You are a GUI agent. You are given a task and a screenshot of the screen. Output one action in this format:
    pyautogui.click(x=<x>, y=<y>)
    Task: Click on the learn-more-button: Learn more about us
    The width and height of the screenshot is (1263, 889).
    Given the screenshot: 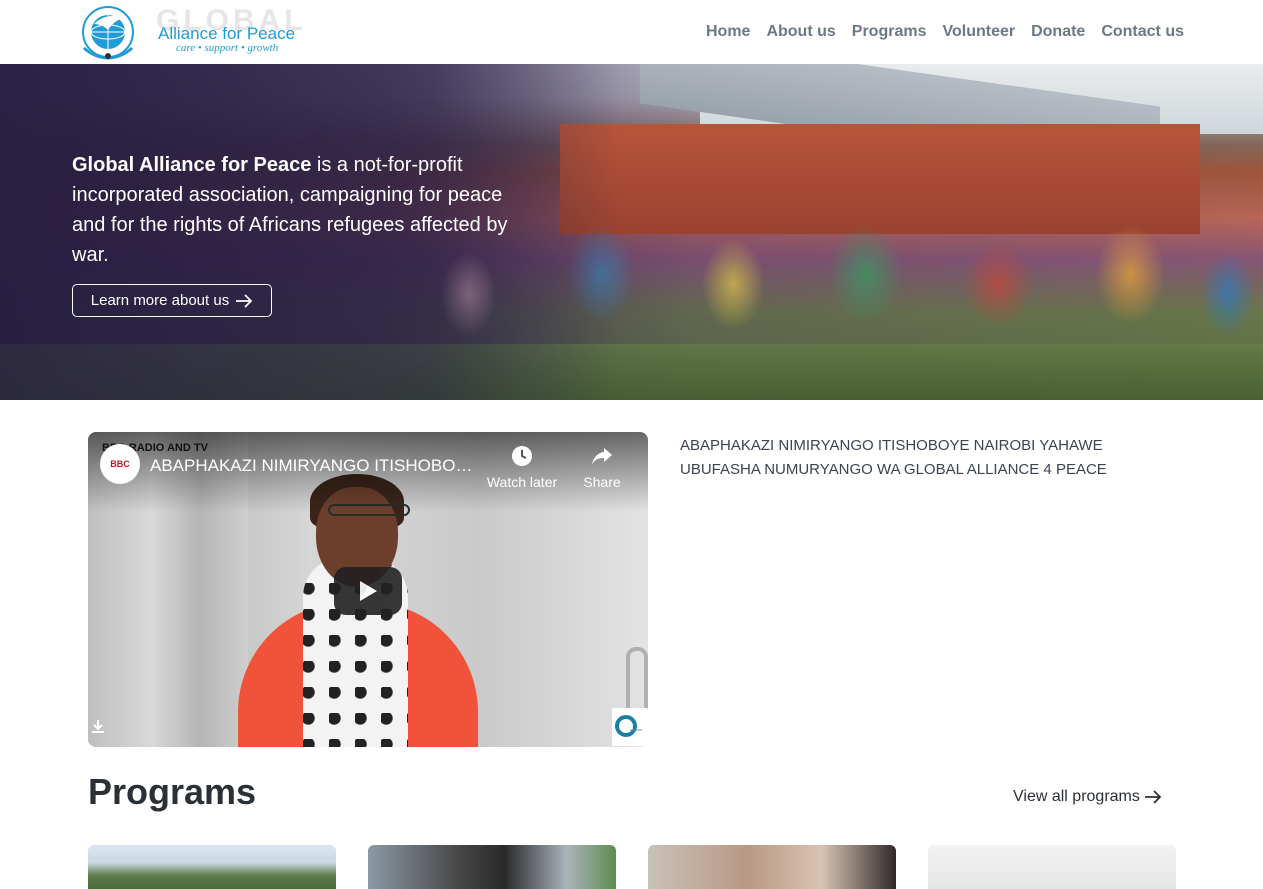 What is the action you would take?
    pyautogui.click(x=172, y=300)
    